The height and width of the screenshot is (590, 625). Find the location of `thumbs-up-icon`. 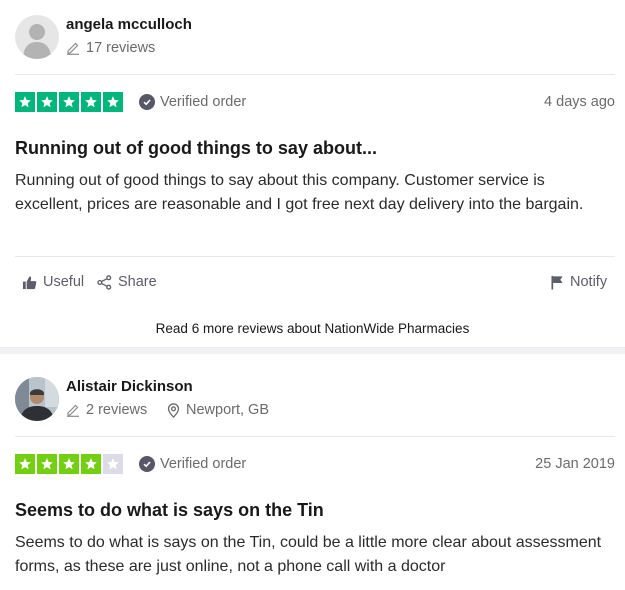

thumbs-up-icon is located at coordinates (29, 282).